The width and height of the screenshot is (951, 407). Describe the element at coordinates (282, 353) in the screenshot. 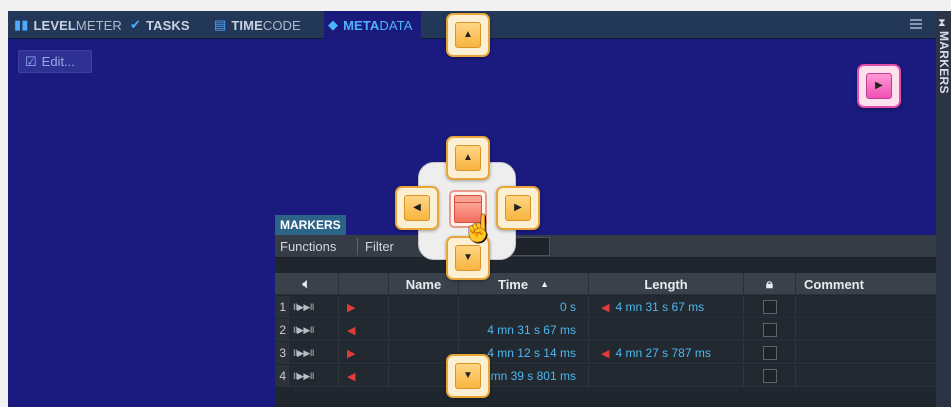

I see `row-number: 3` at that location.